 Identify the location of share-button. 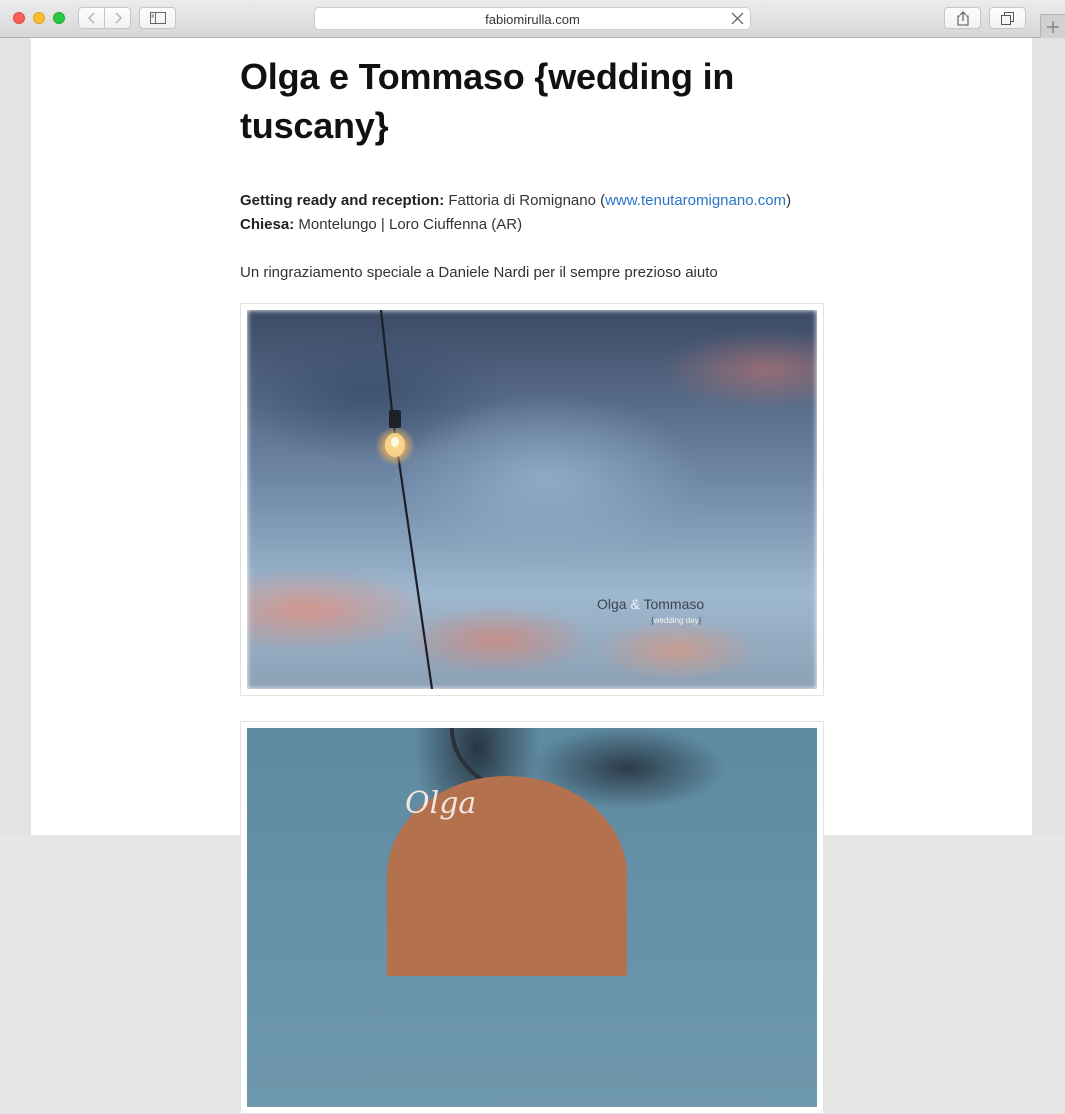
(962, 18).